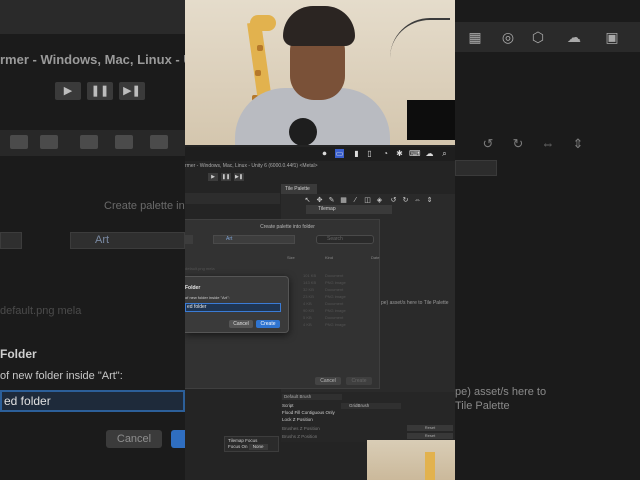 Image resolution: width=640 pixels, height=480 pixels. Describe the element at coordinates (379, 200) in the screenshot. I see `fill-tool-icon: ◈` at that location.